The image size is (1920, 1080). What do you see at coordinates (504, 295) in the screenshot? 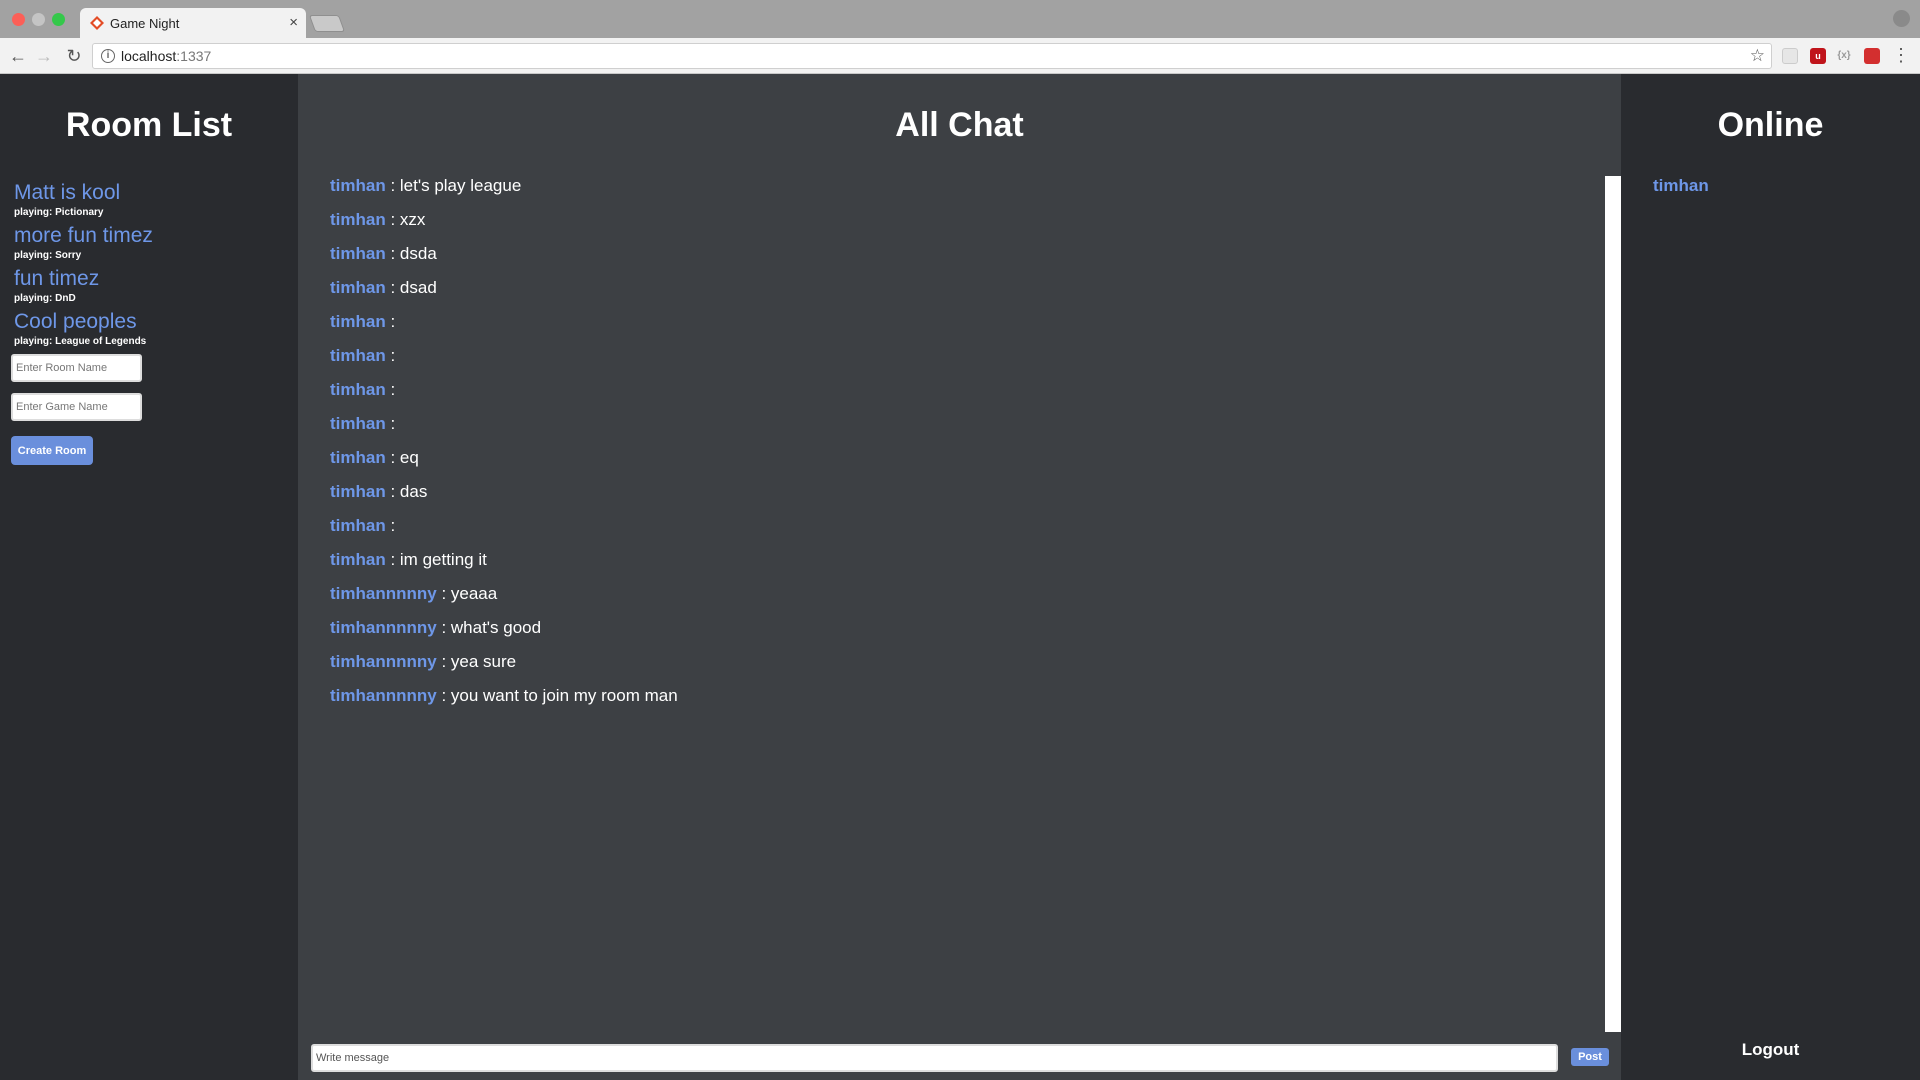
I see `chat-message: timhan : dsad` at bounding box center [504, 295].